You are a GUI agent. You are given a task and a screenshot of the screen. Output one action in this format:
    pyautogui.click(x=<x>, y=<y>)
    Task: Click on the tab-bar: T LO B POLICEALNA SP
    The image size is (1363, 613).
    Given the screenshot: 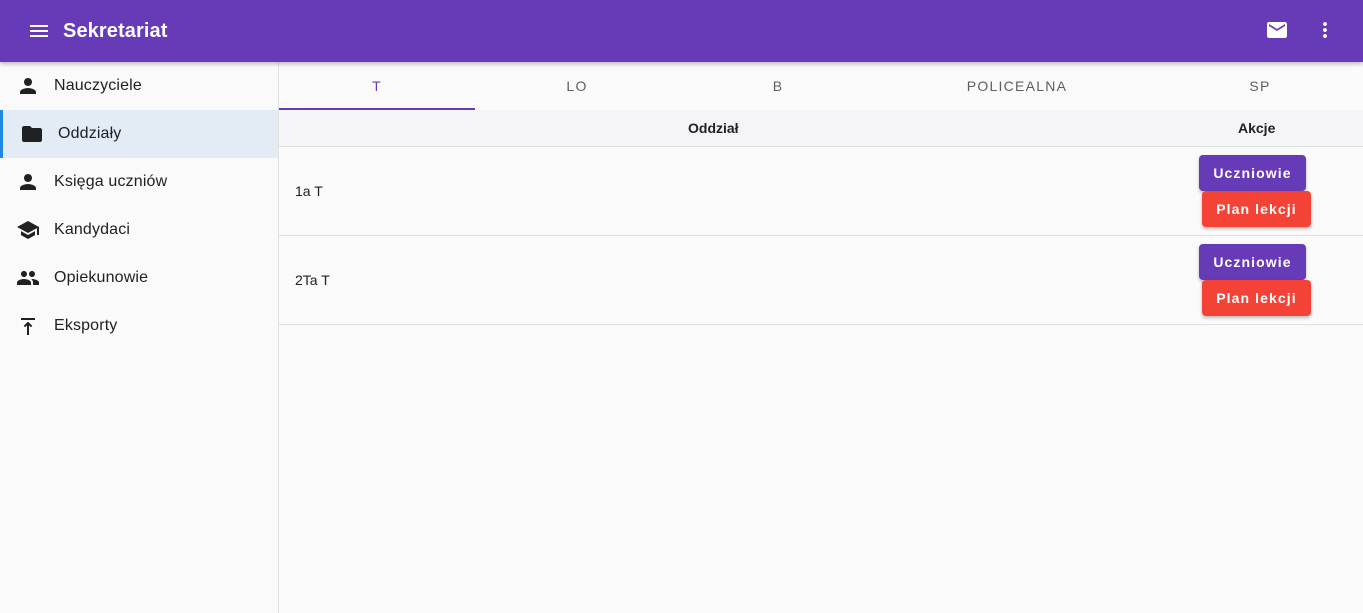 What is the action you would take?
    pyautogui.click(x=821, y=86)
    